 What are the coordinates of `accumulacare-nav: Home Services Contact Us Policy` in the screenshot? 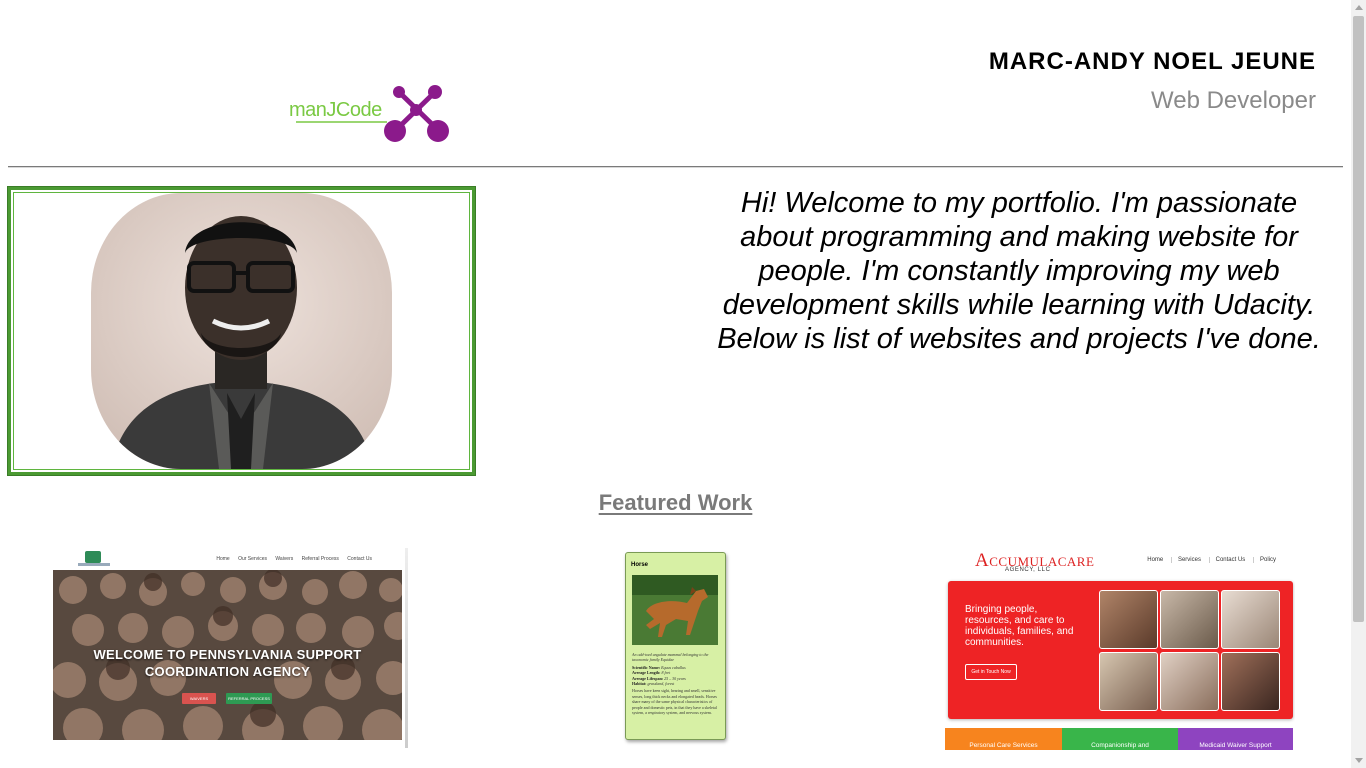 It's located at (1211, 560).